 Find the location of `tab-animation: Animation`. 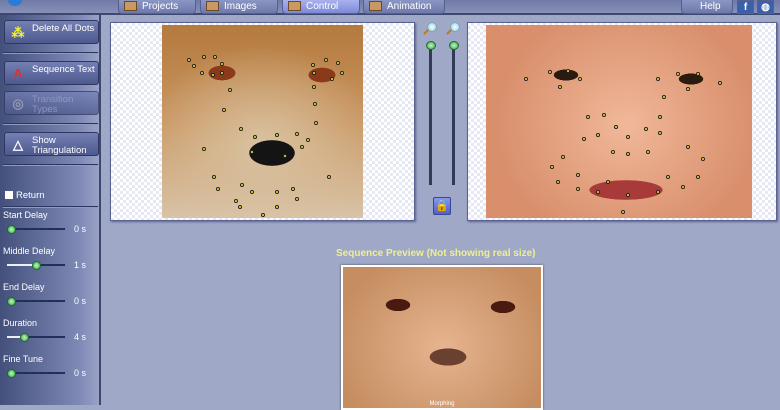

tab-animation: Animation is located at coordinates (404, 7).